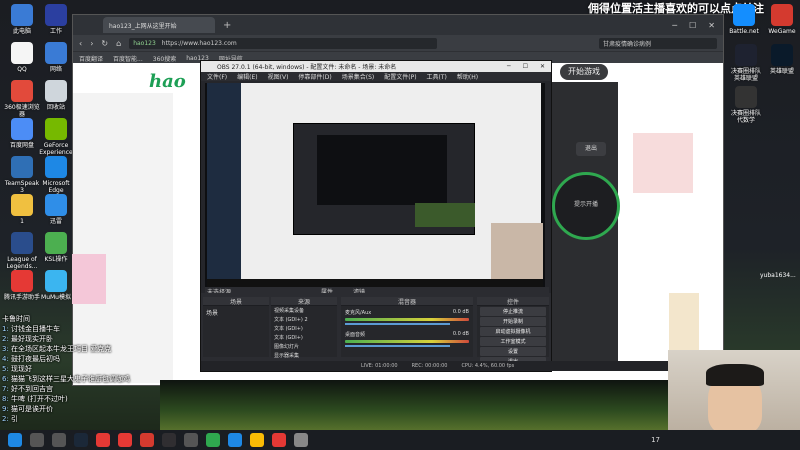  Describe the element at coordinates (279, 440) in the screenshot. I see `hao-icon` at that location.